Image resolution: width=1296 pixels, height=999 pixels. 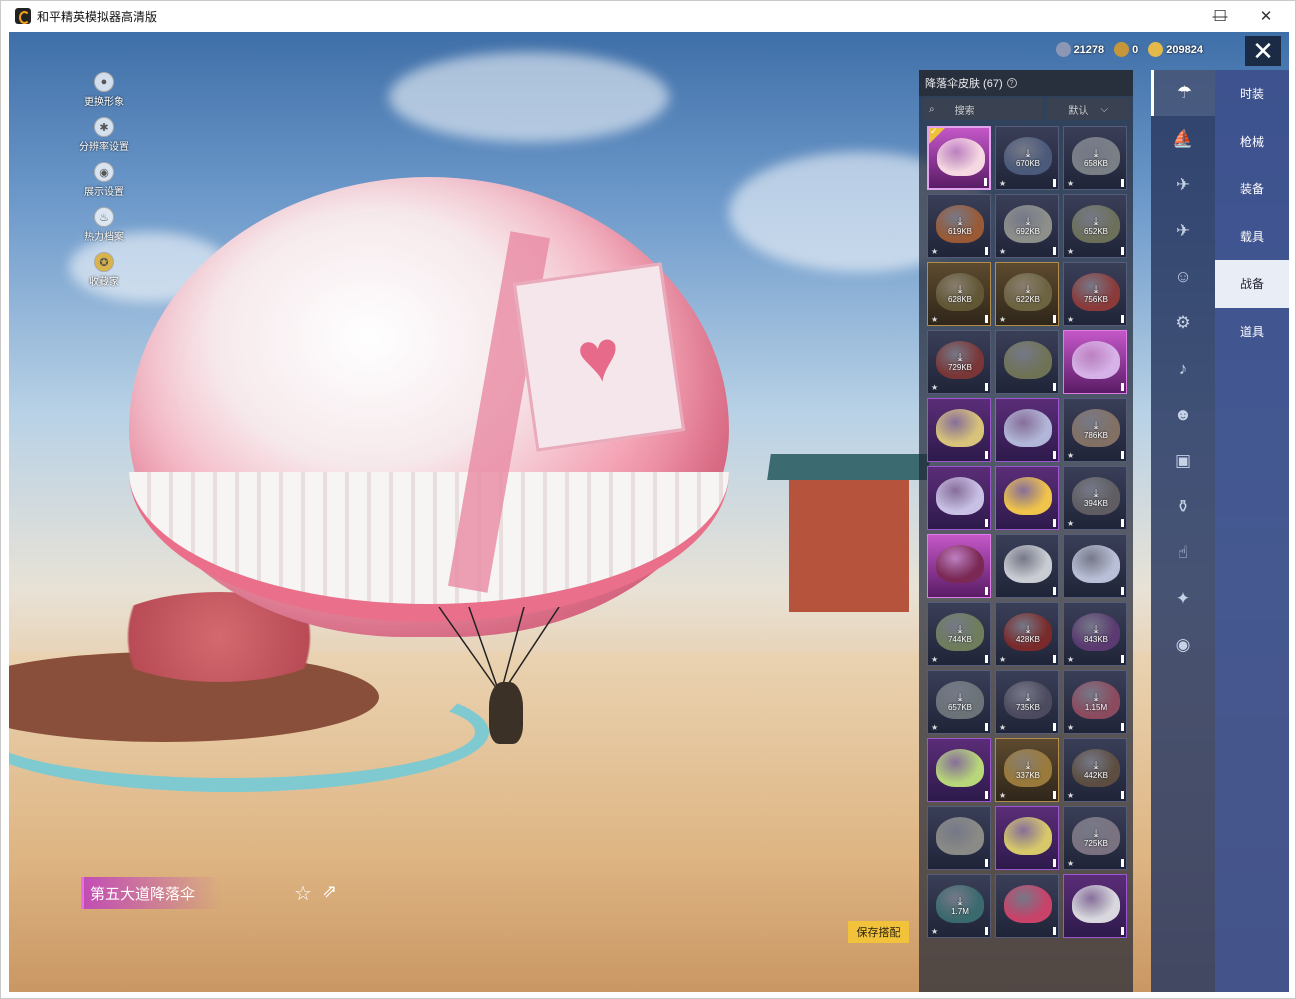 What do you see at coordinates (1027, 294) in the screenshot?
I see `skin-tile: ⤓ 622KB ★` at bounding box center [1027, 294].